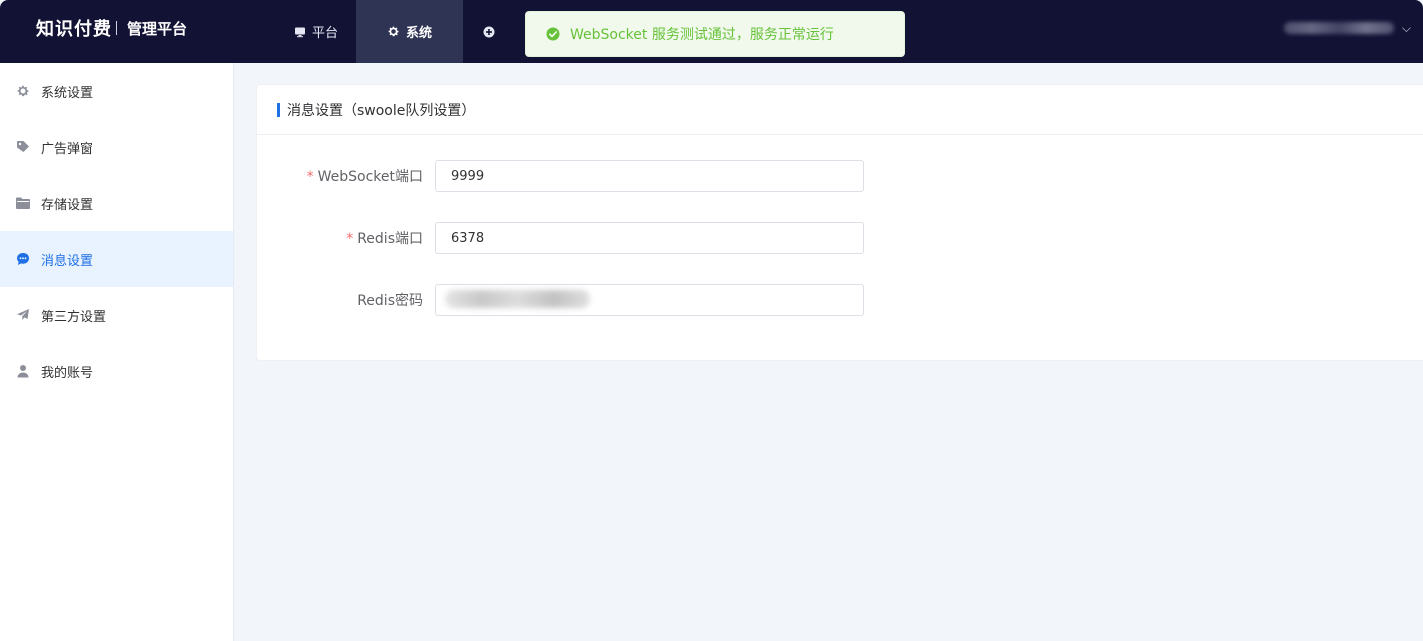 The image size is (1423, 641). Describe the element at coordinates (116, 91) in the screenshot. I see `sidebar-item-system-settings: 系统设置` at that location.